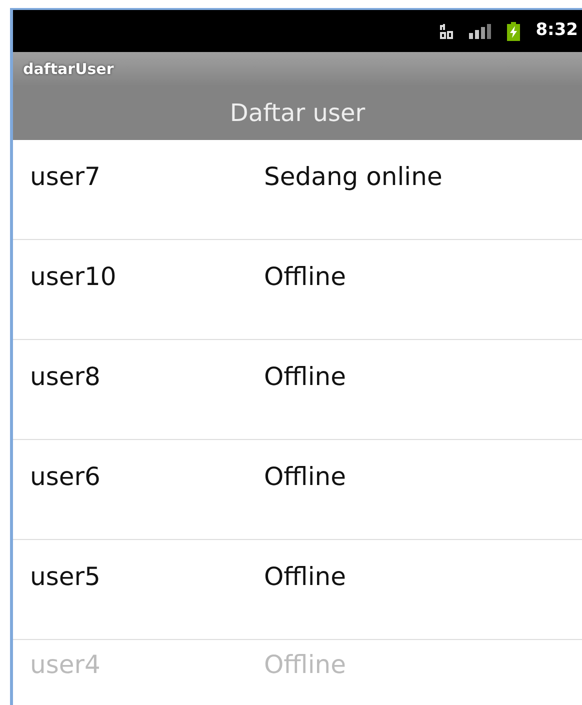 This screenshot has height=705, width=582. What do you see at coordinates (479, 31) in the screenshot?
I see `signal-icon` at bounding box center [479, 31].